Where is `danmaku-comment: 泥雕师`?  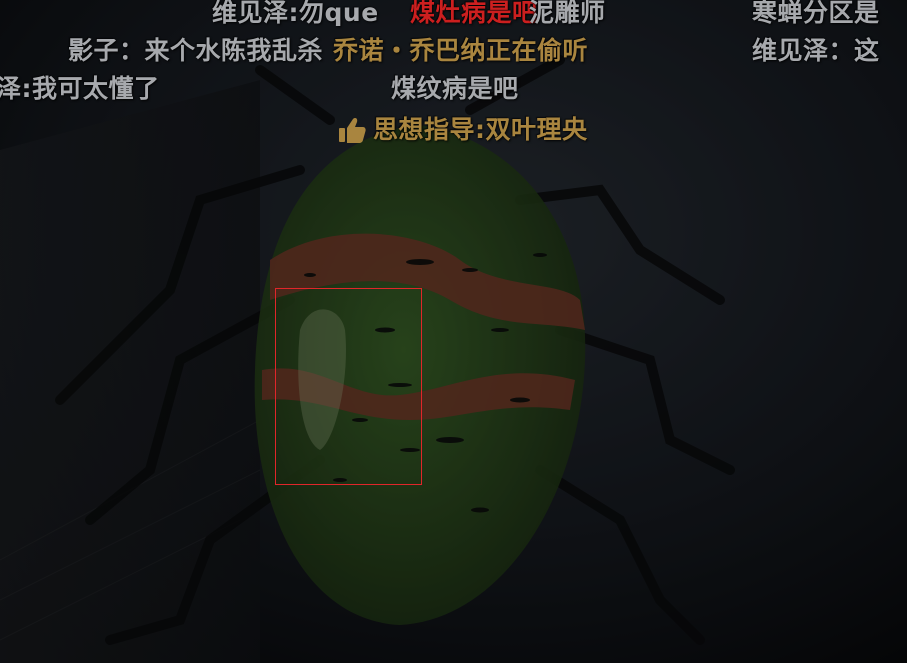 danmaku-comment: 泥雕师 is located at coordinates (567, 13).